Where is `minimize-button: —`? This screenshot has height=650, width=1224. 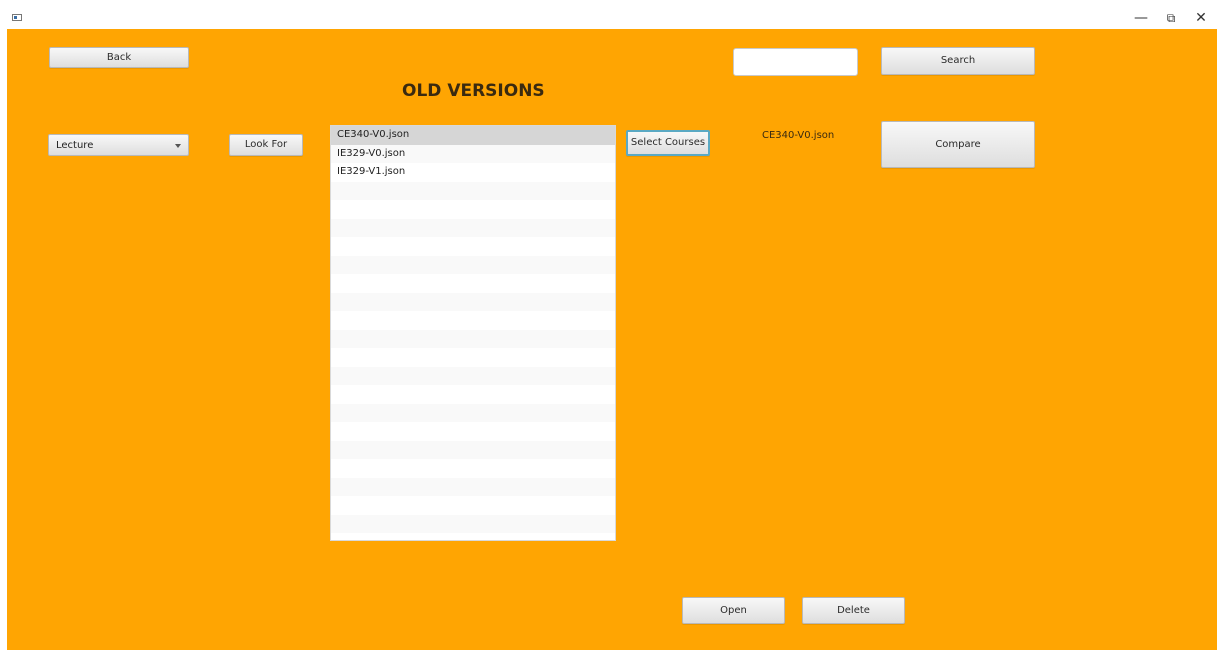 minimize-button: — is located at coordinates (1141, 18).